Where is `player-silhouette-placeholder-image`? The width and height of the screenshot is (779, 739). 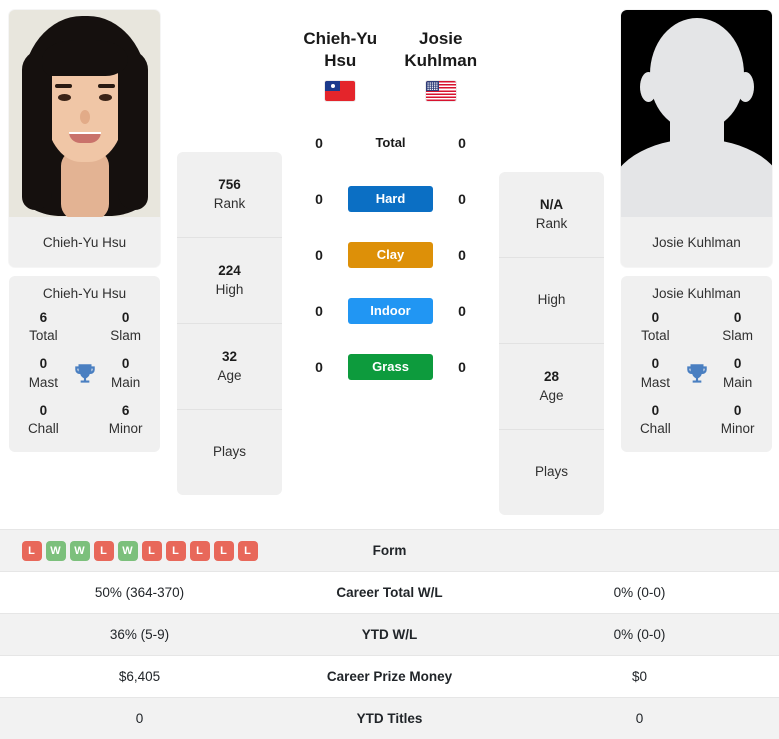
player-silhouette-placeholder-image is located at coordinates (696, 113).